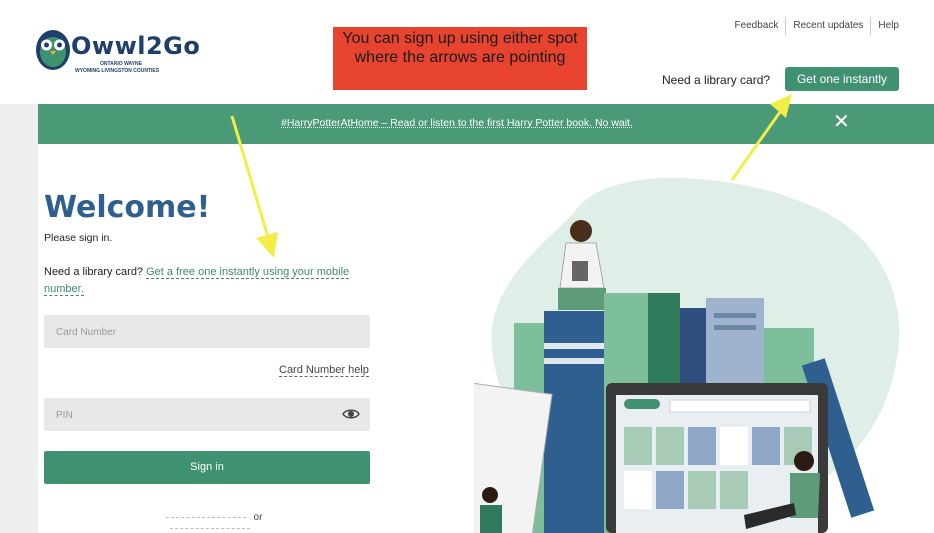 Image resolution: width=934 pixels, height=533 pixels. I want to click on arrow-right-head, so click(781, 106).